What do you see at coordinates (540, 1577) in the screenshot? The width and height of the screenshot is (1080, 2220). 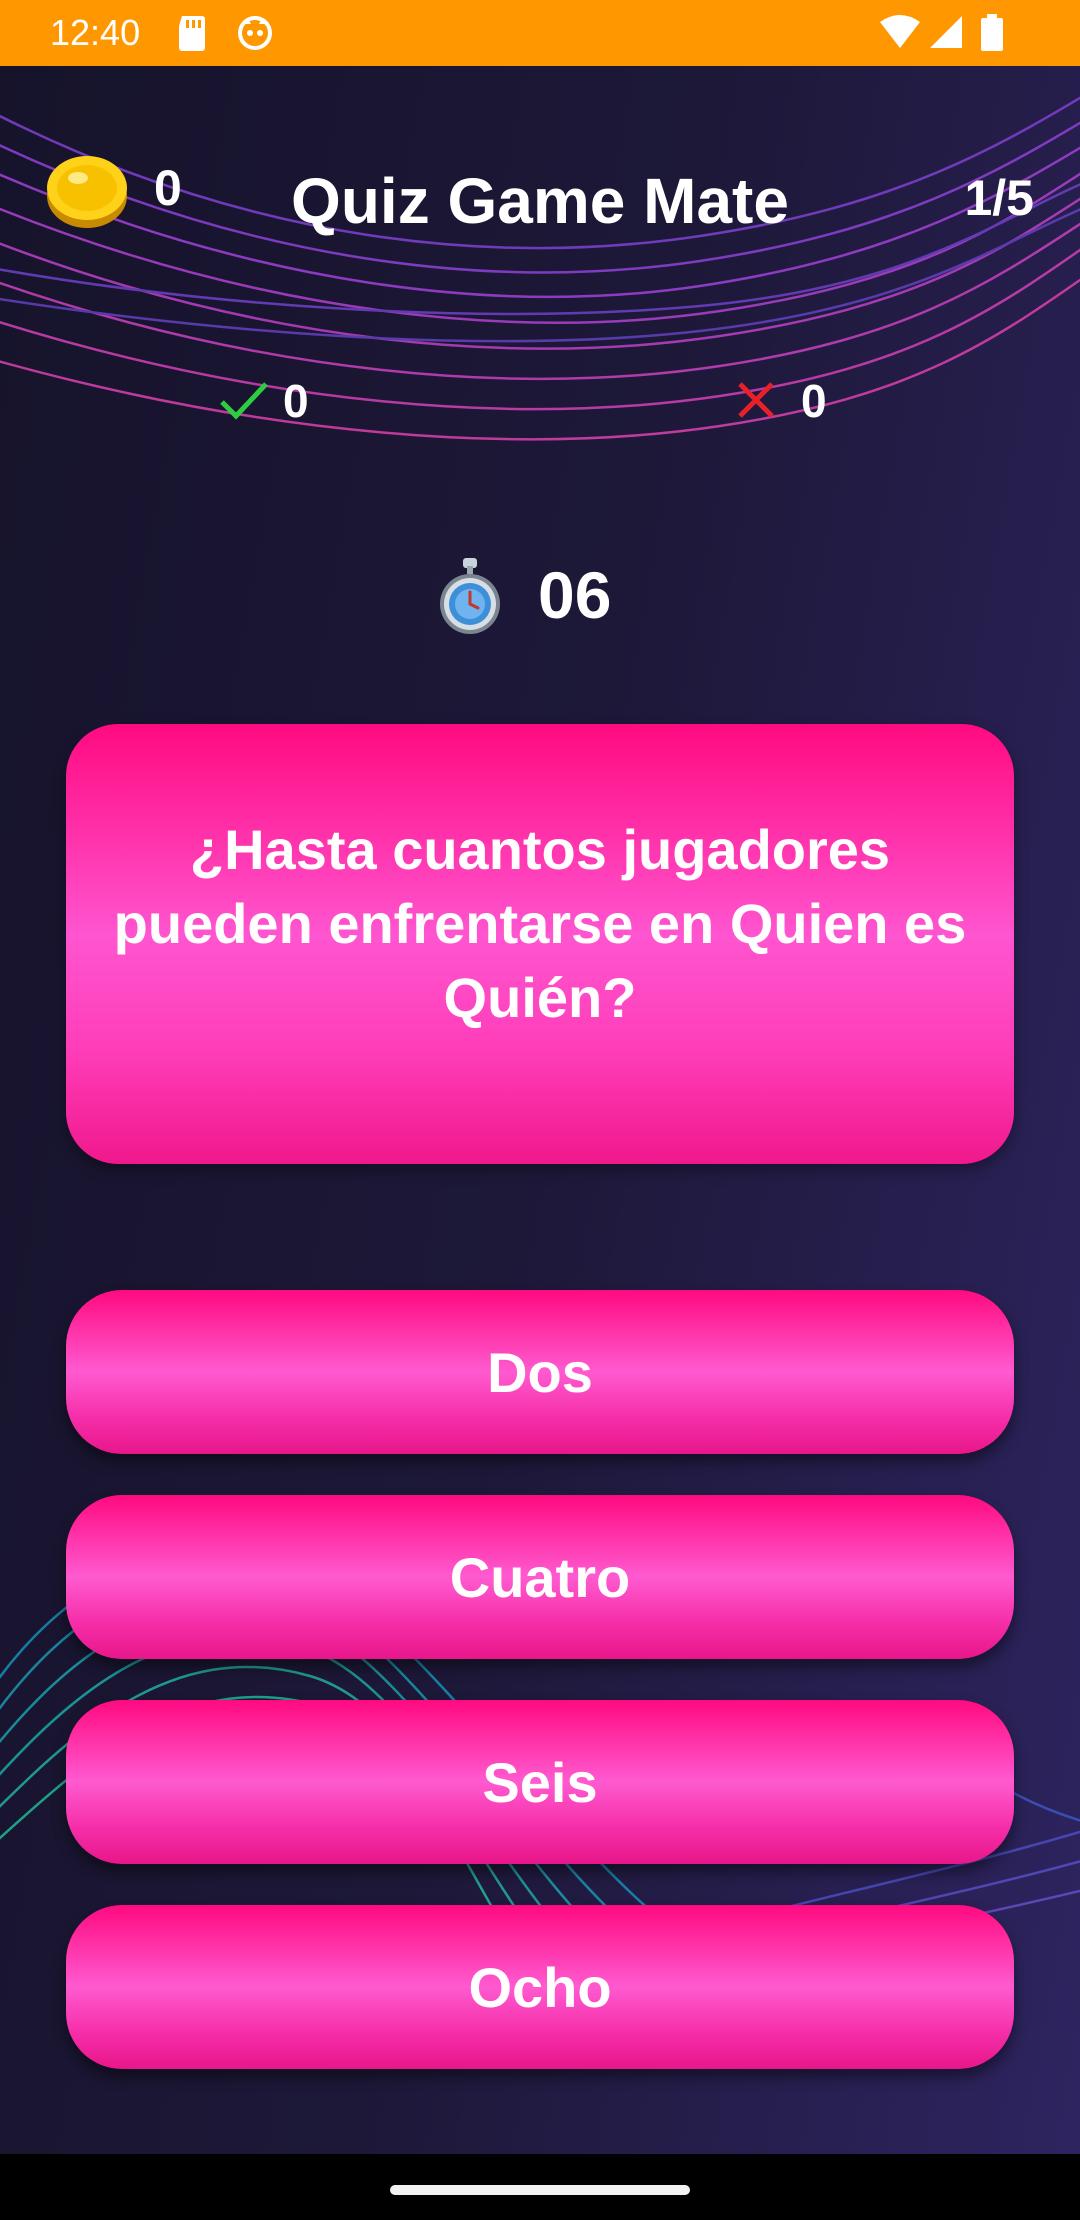 I see `answer-button-2: Cuatro` at bounding box center [540, 1577].